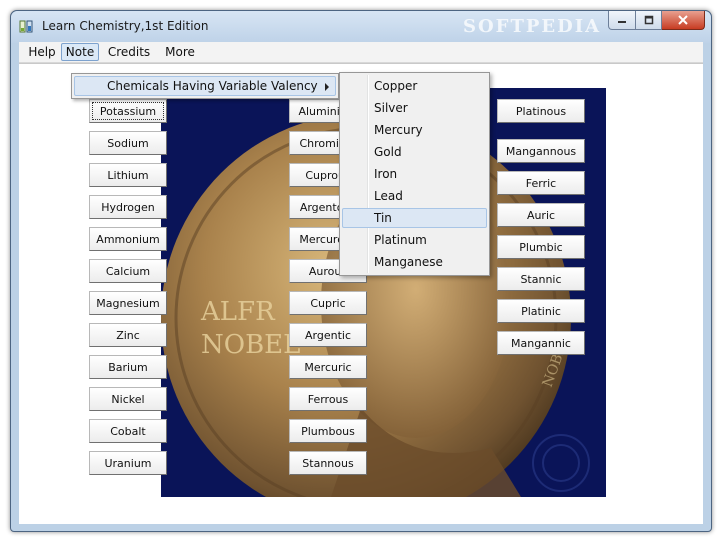 The height and width of the screenshot is (550, 728). I want to click on menu-more: More, so click(180, 52).